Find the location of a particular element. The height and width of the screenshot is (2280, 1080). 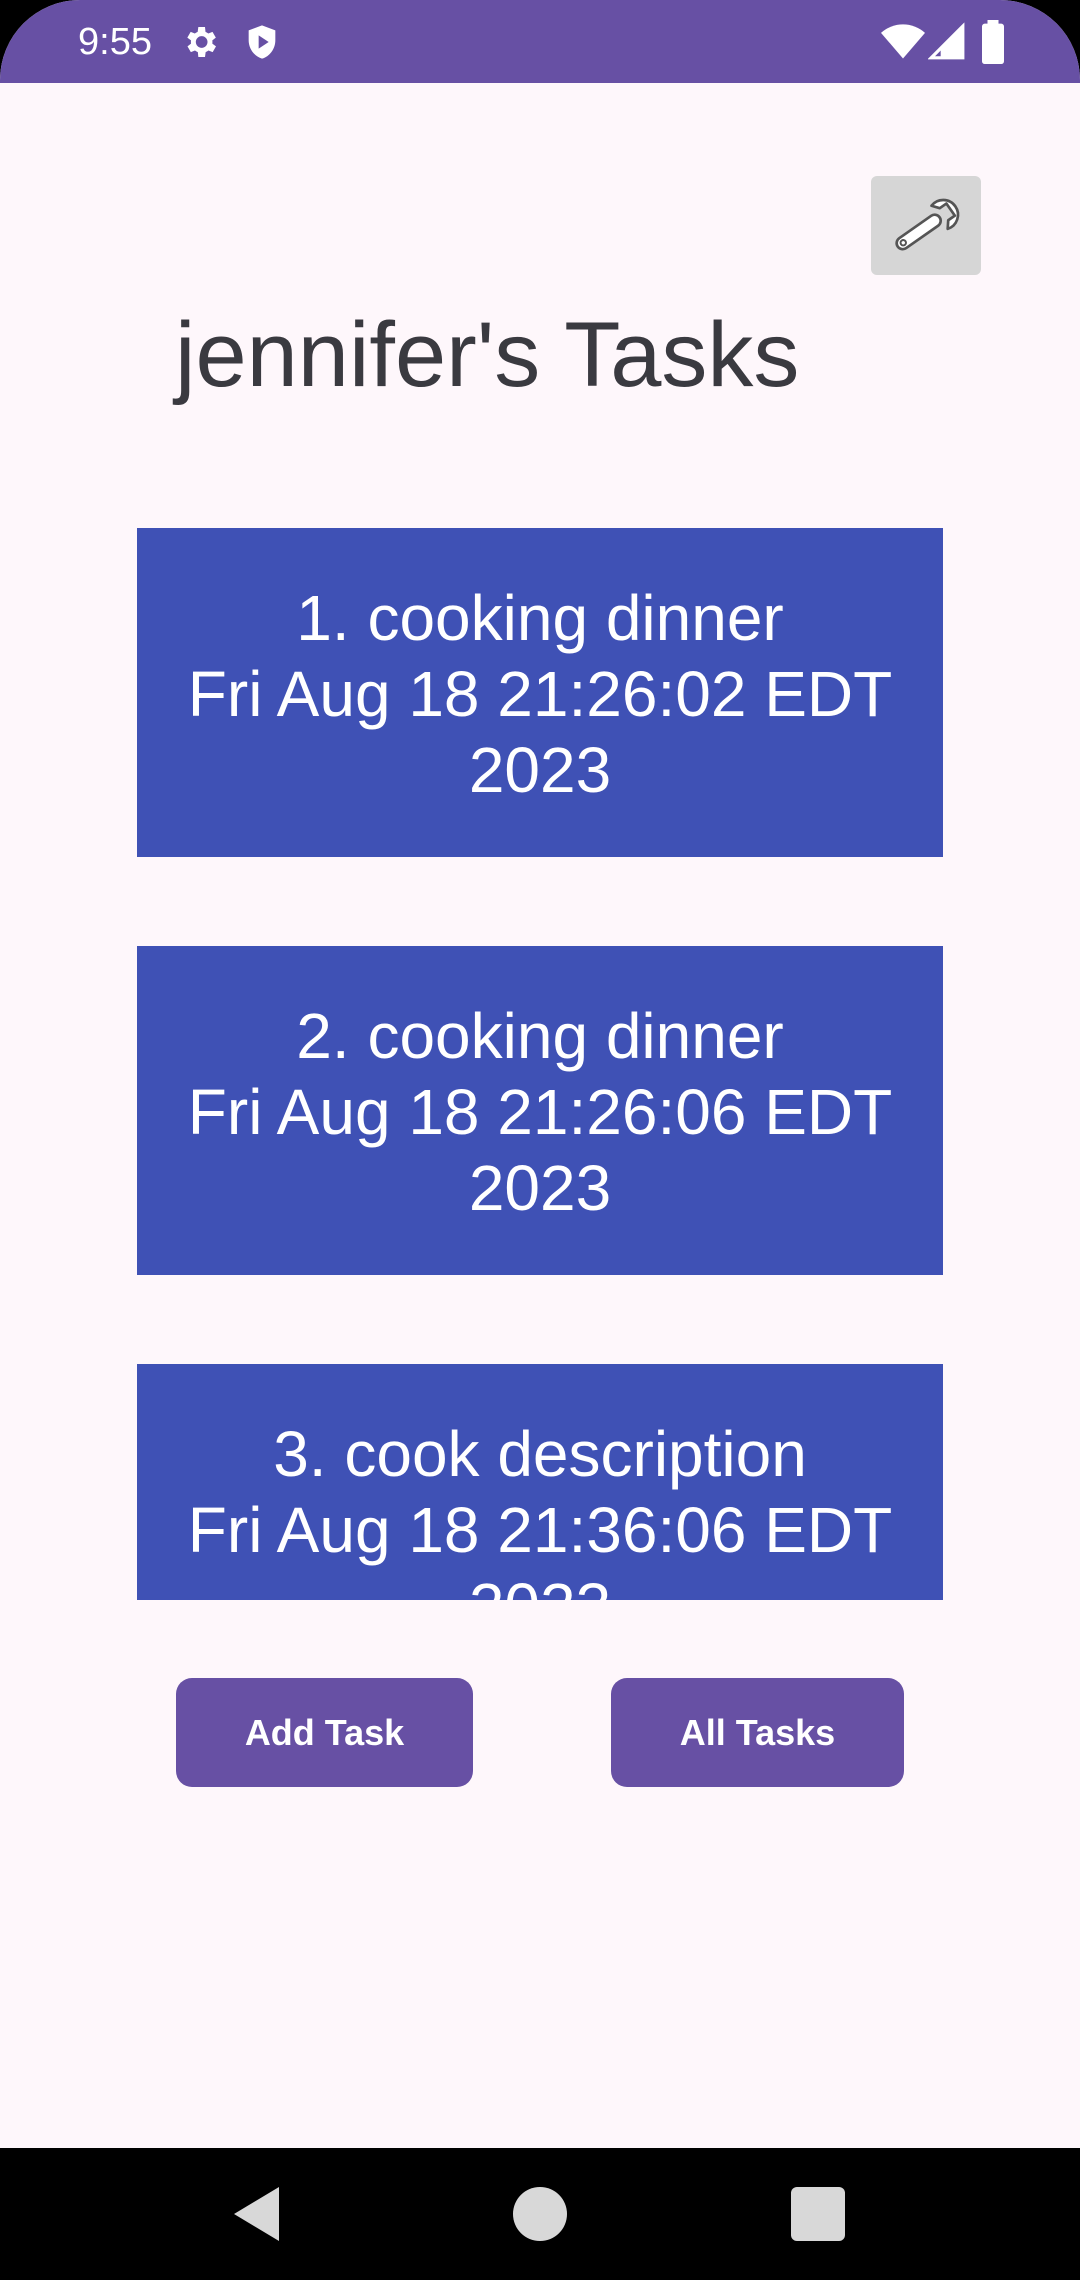

wrench-icon is located at coordinates (927, 224).